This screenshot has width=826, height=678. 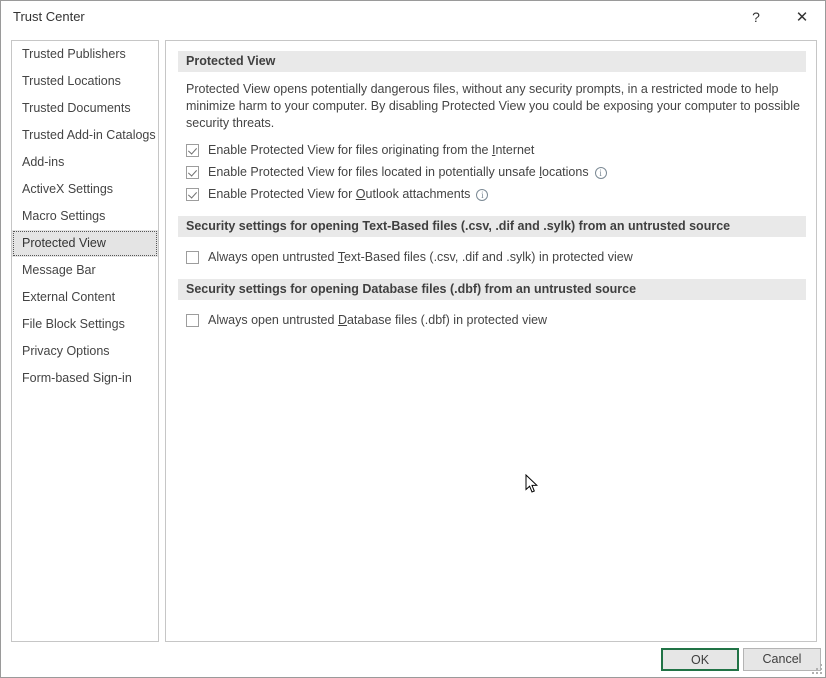 What do you see at coordinates (85, 243) in the screenshot?
I see `sidebar-item-protected-view: Protected View` at bounding box center [85, 243].